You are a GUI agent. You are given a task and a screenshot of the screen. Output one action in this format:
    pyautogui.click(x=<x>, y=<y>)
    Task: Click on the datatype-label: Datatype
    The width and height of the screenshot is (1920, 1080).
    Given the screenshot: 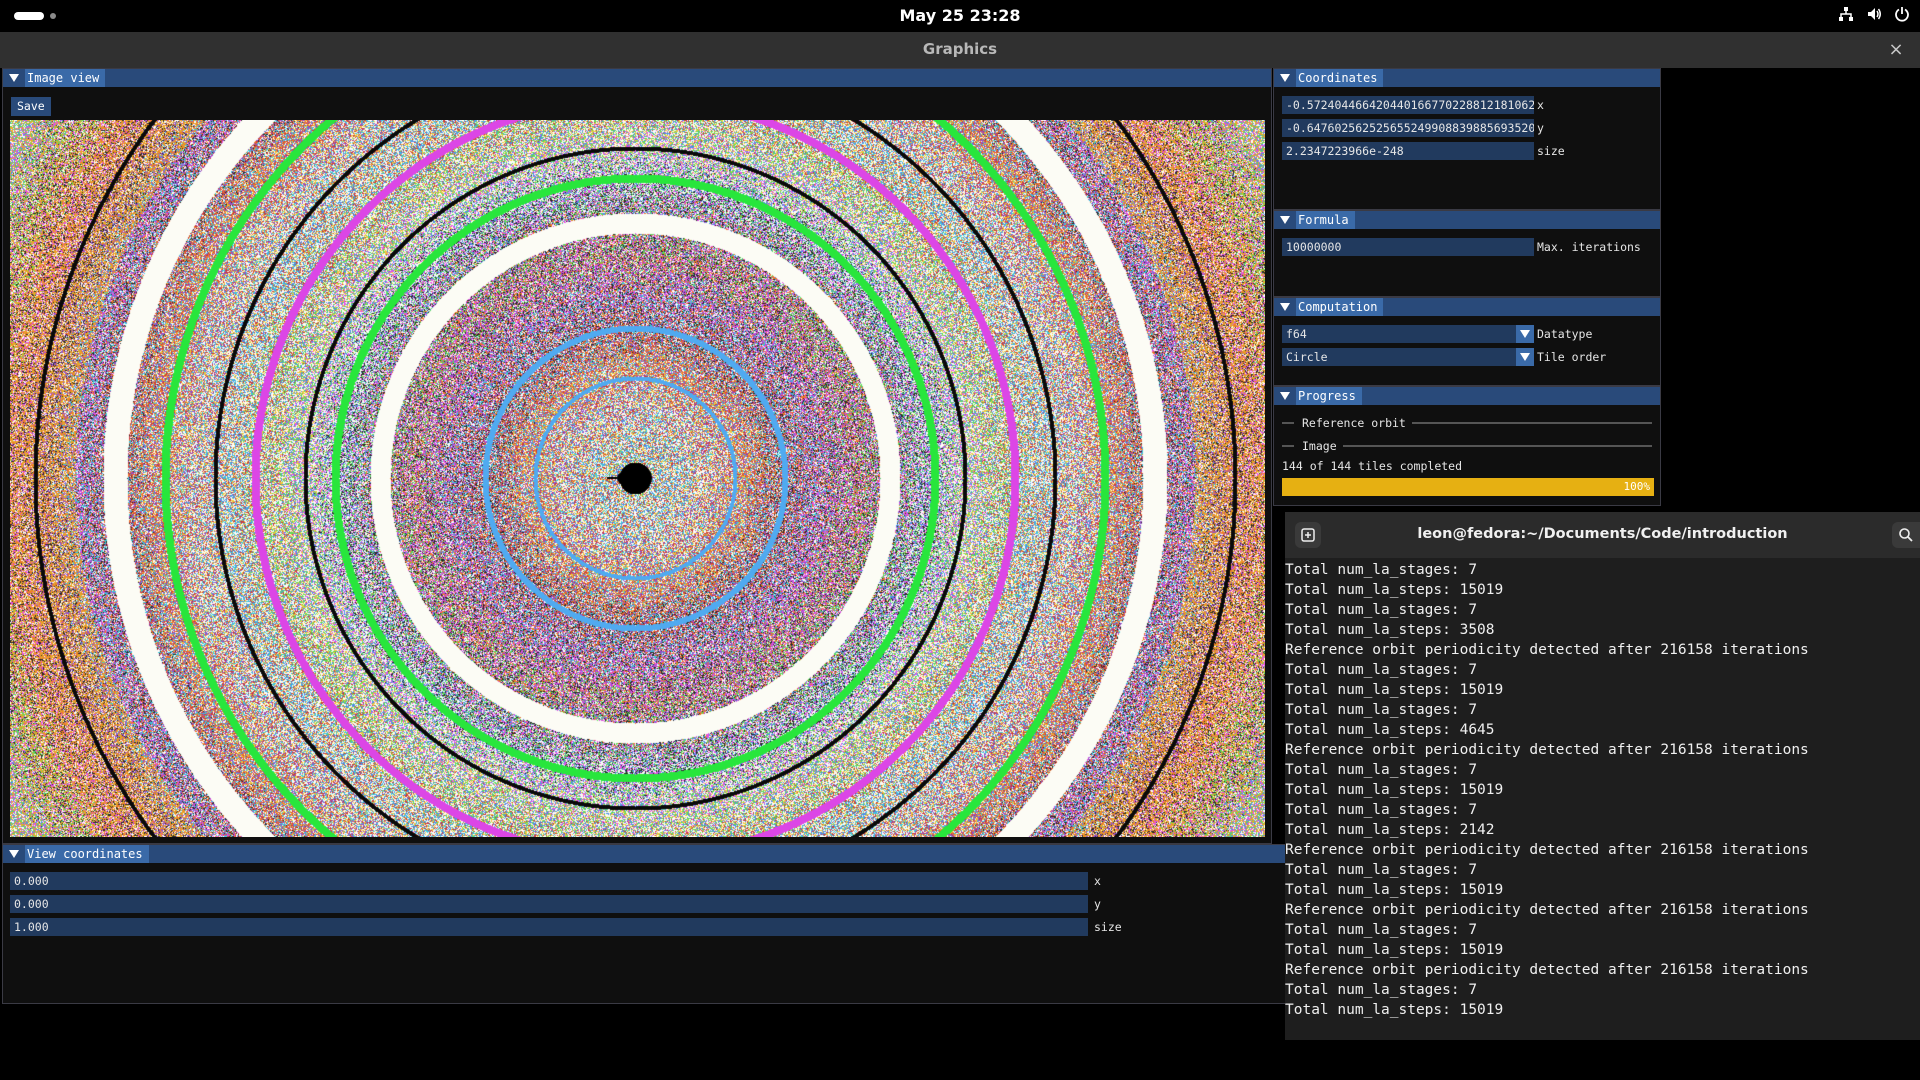 What is the action you would take?
    pyautogui.click(x=1565, y=334)
    